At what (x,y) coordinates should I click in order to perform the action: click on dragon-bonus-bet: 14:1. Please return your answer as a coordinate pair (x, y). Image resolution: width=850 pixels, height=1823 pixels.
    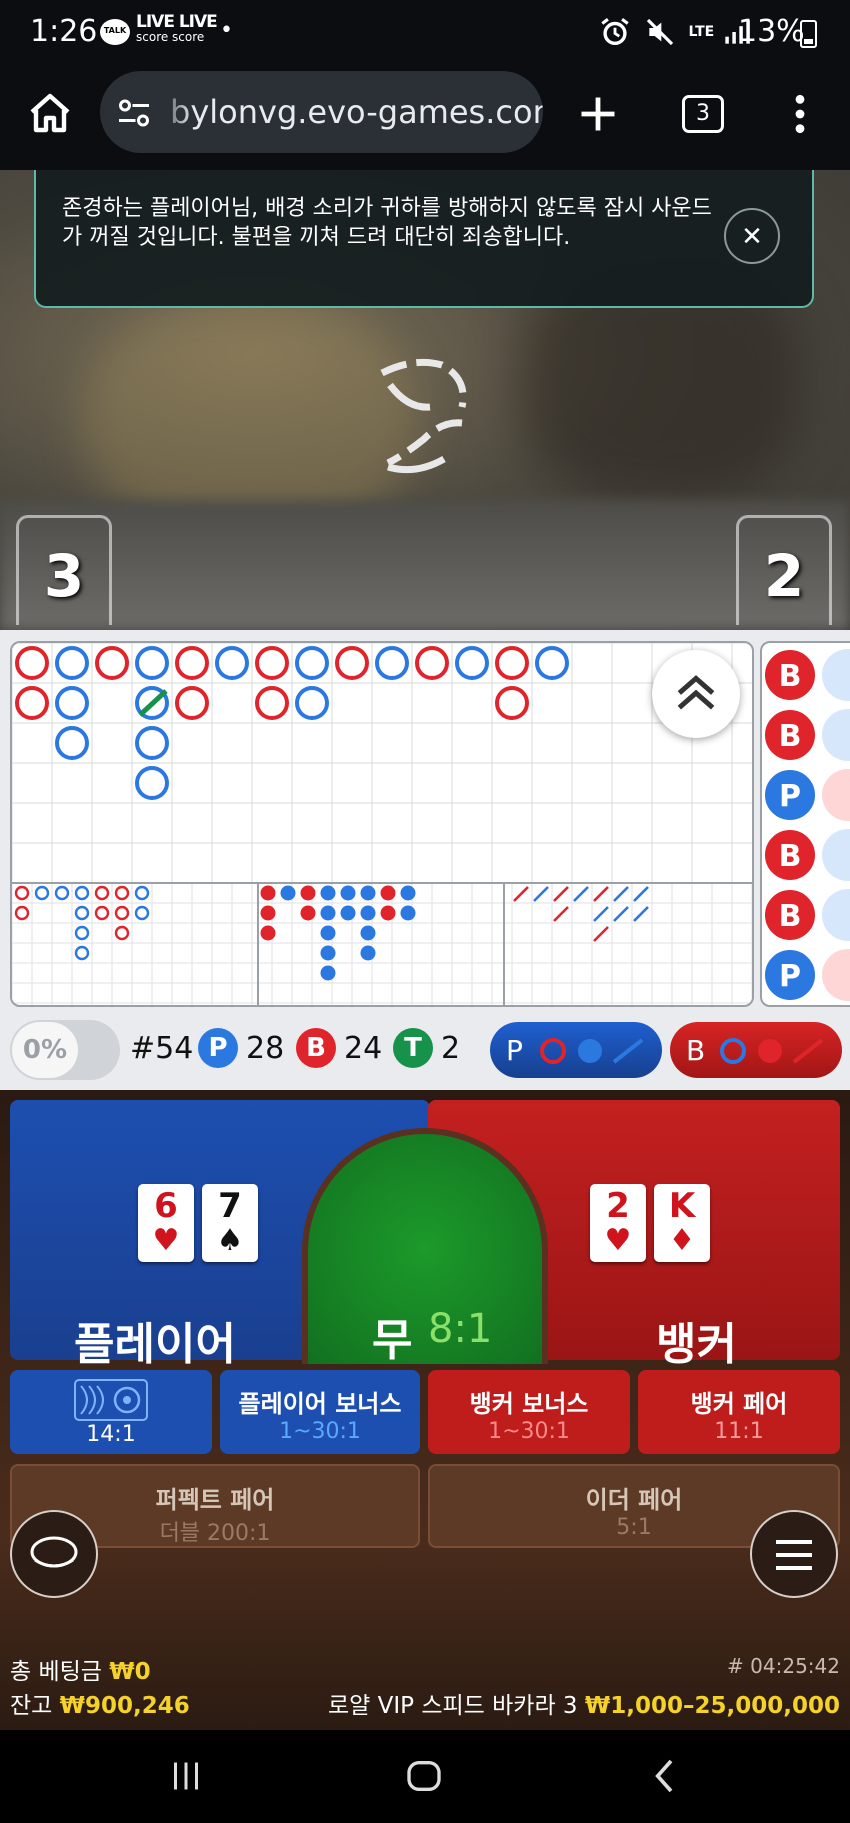
    Looking at the image, I should click on (111, 1412).